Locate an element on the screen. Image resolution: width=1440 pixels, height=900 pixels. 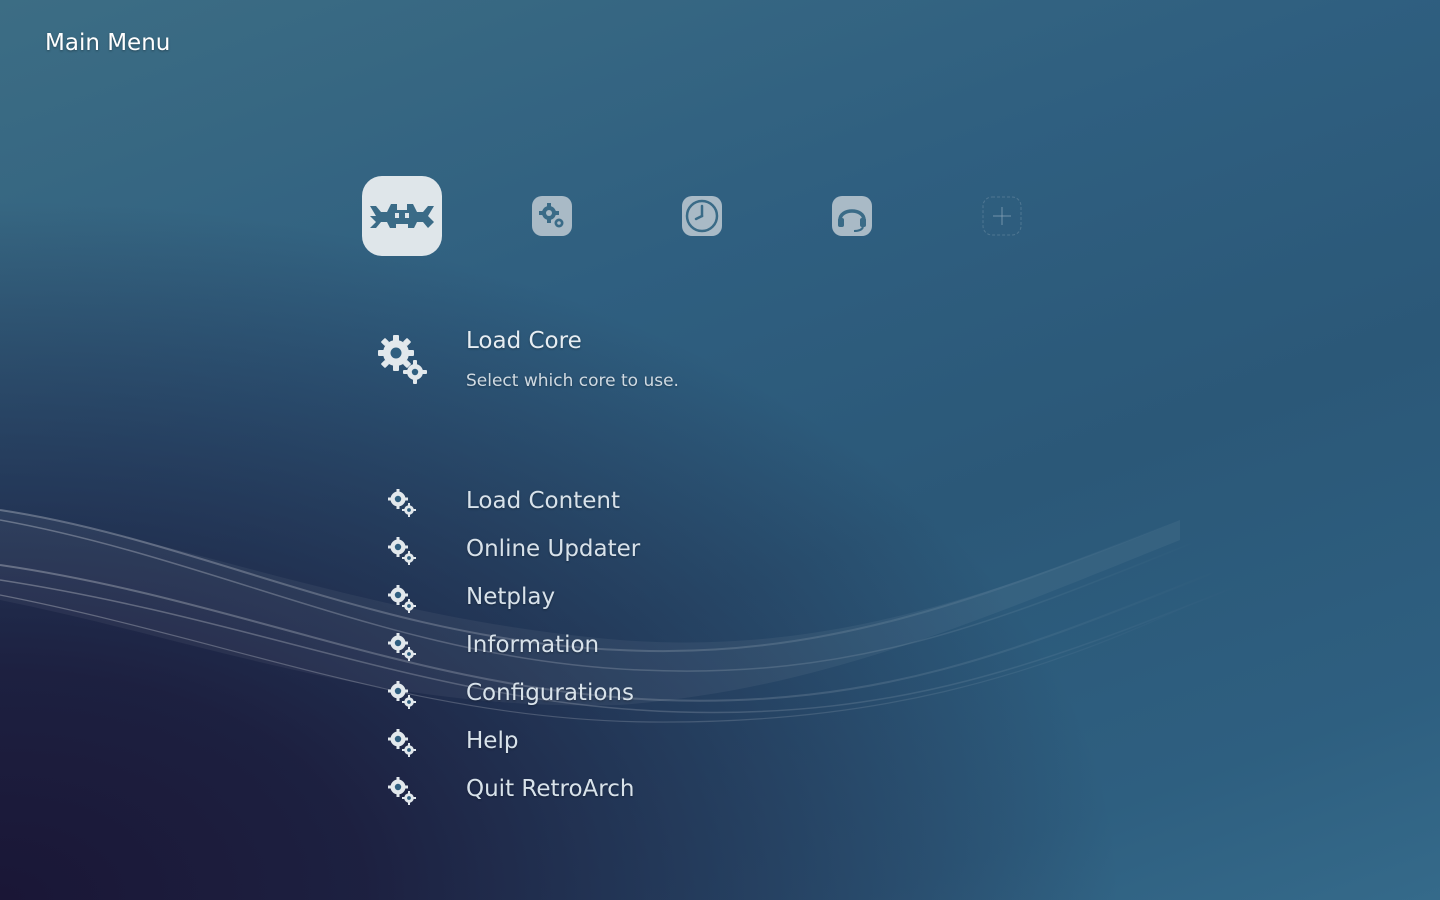
main-menu-tab is located at coordinates (402, 216).